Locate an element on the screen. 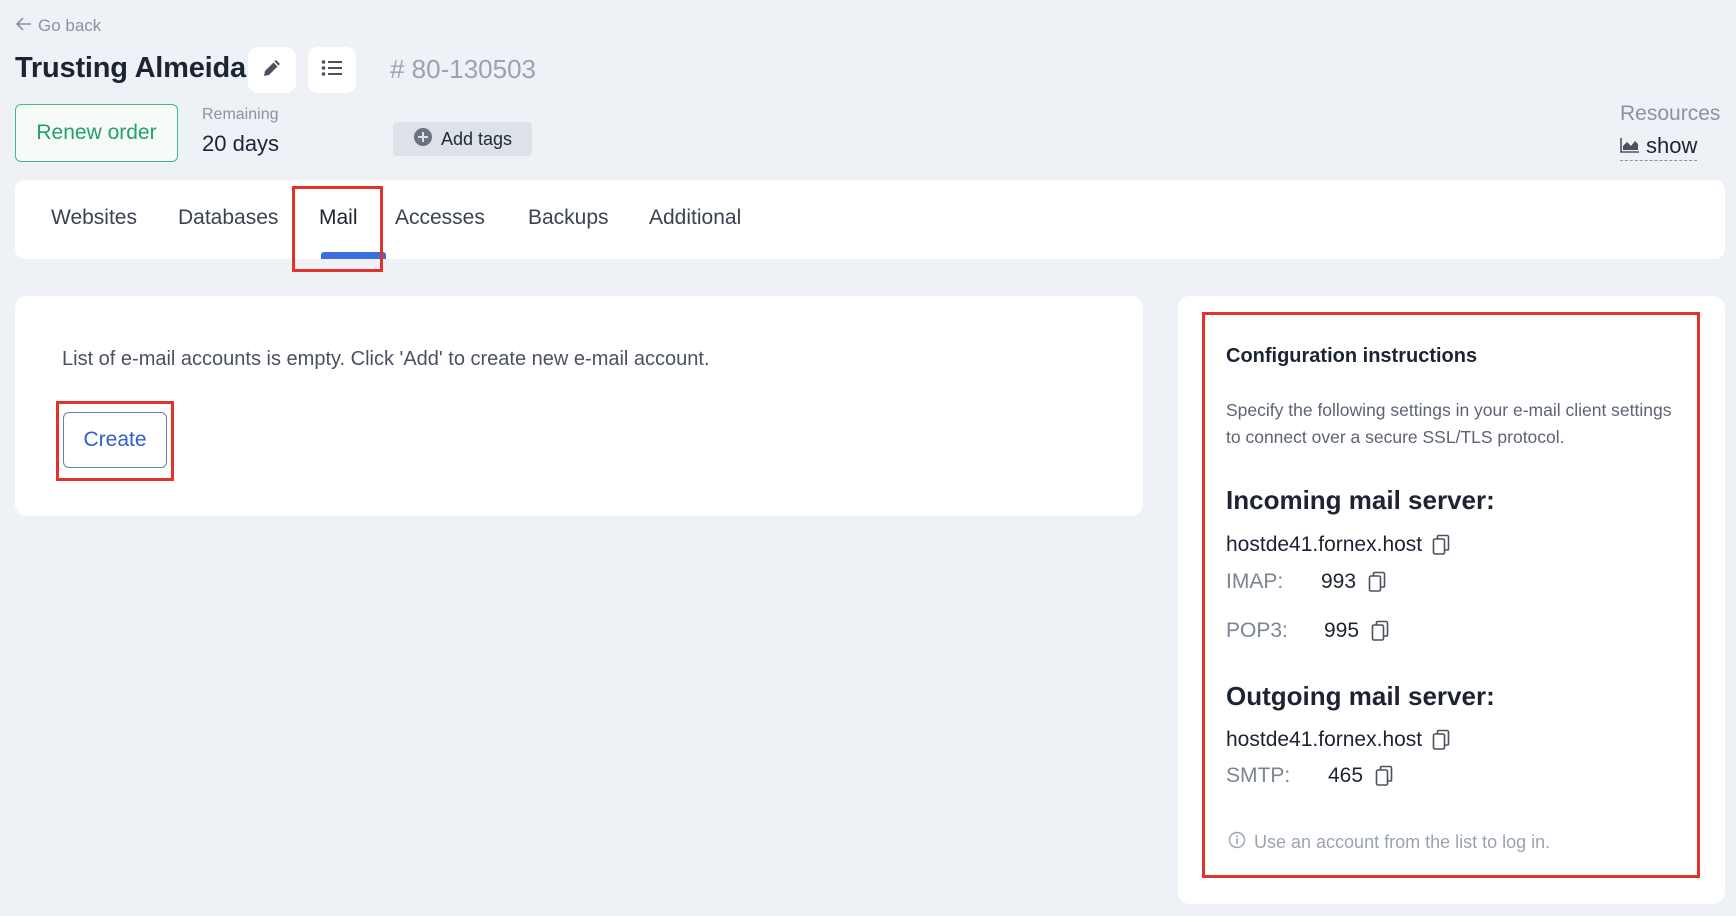 The image size is (1736, 916). outgoing-host: hostde41.fornex.host is located at coordinates (1324, 739).